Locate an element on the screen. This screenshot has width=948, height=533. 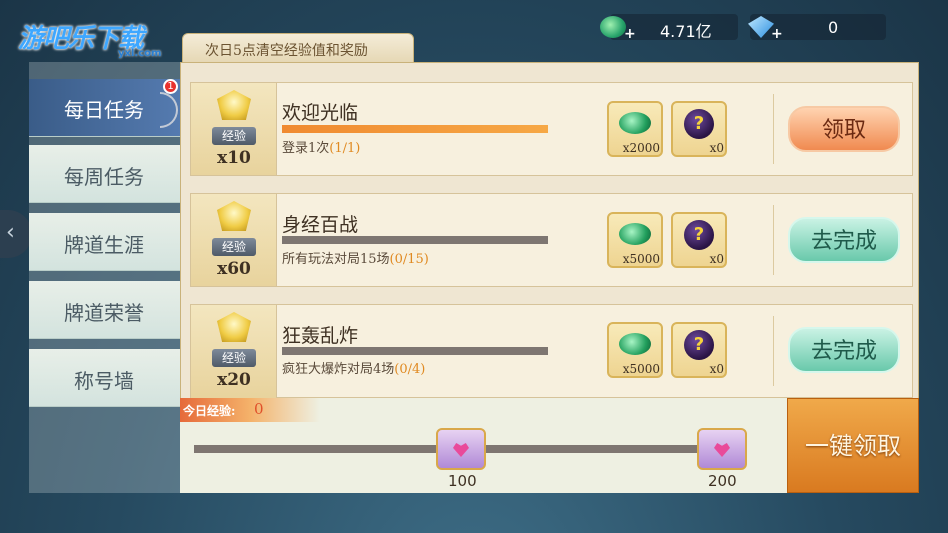
chevron-left-icon: ‹ is located at coordinates (10, 232).